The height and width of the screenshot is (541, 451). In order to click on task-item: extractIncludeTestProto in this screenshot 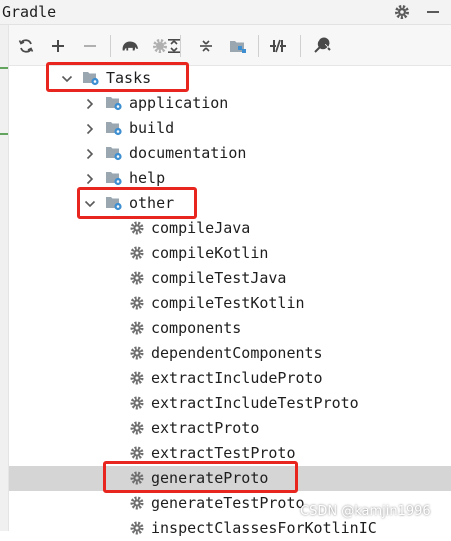, I will do `click(230, 403)`.